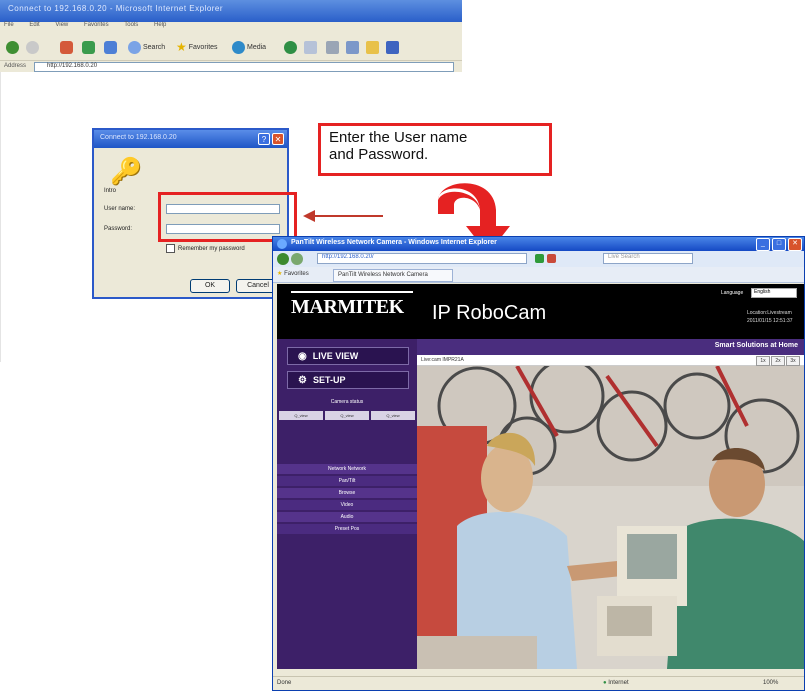 This screenshot has height=691, width=805. I want to click on tab-camera: PanTilt Wireless Network Camera, so click(393, 275).